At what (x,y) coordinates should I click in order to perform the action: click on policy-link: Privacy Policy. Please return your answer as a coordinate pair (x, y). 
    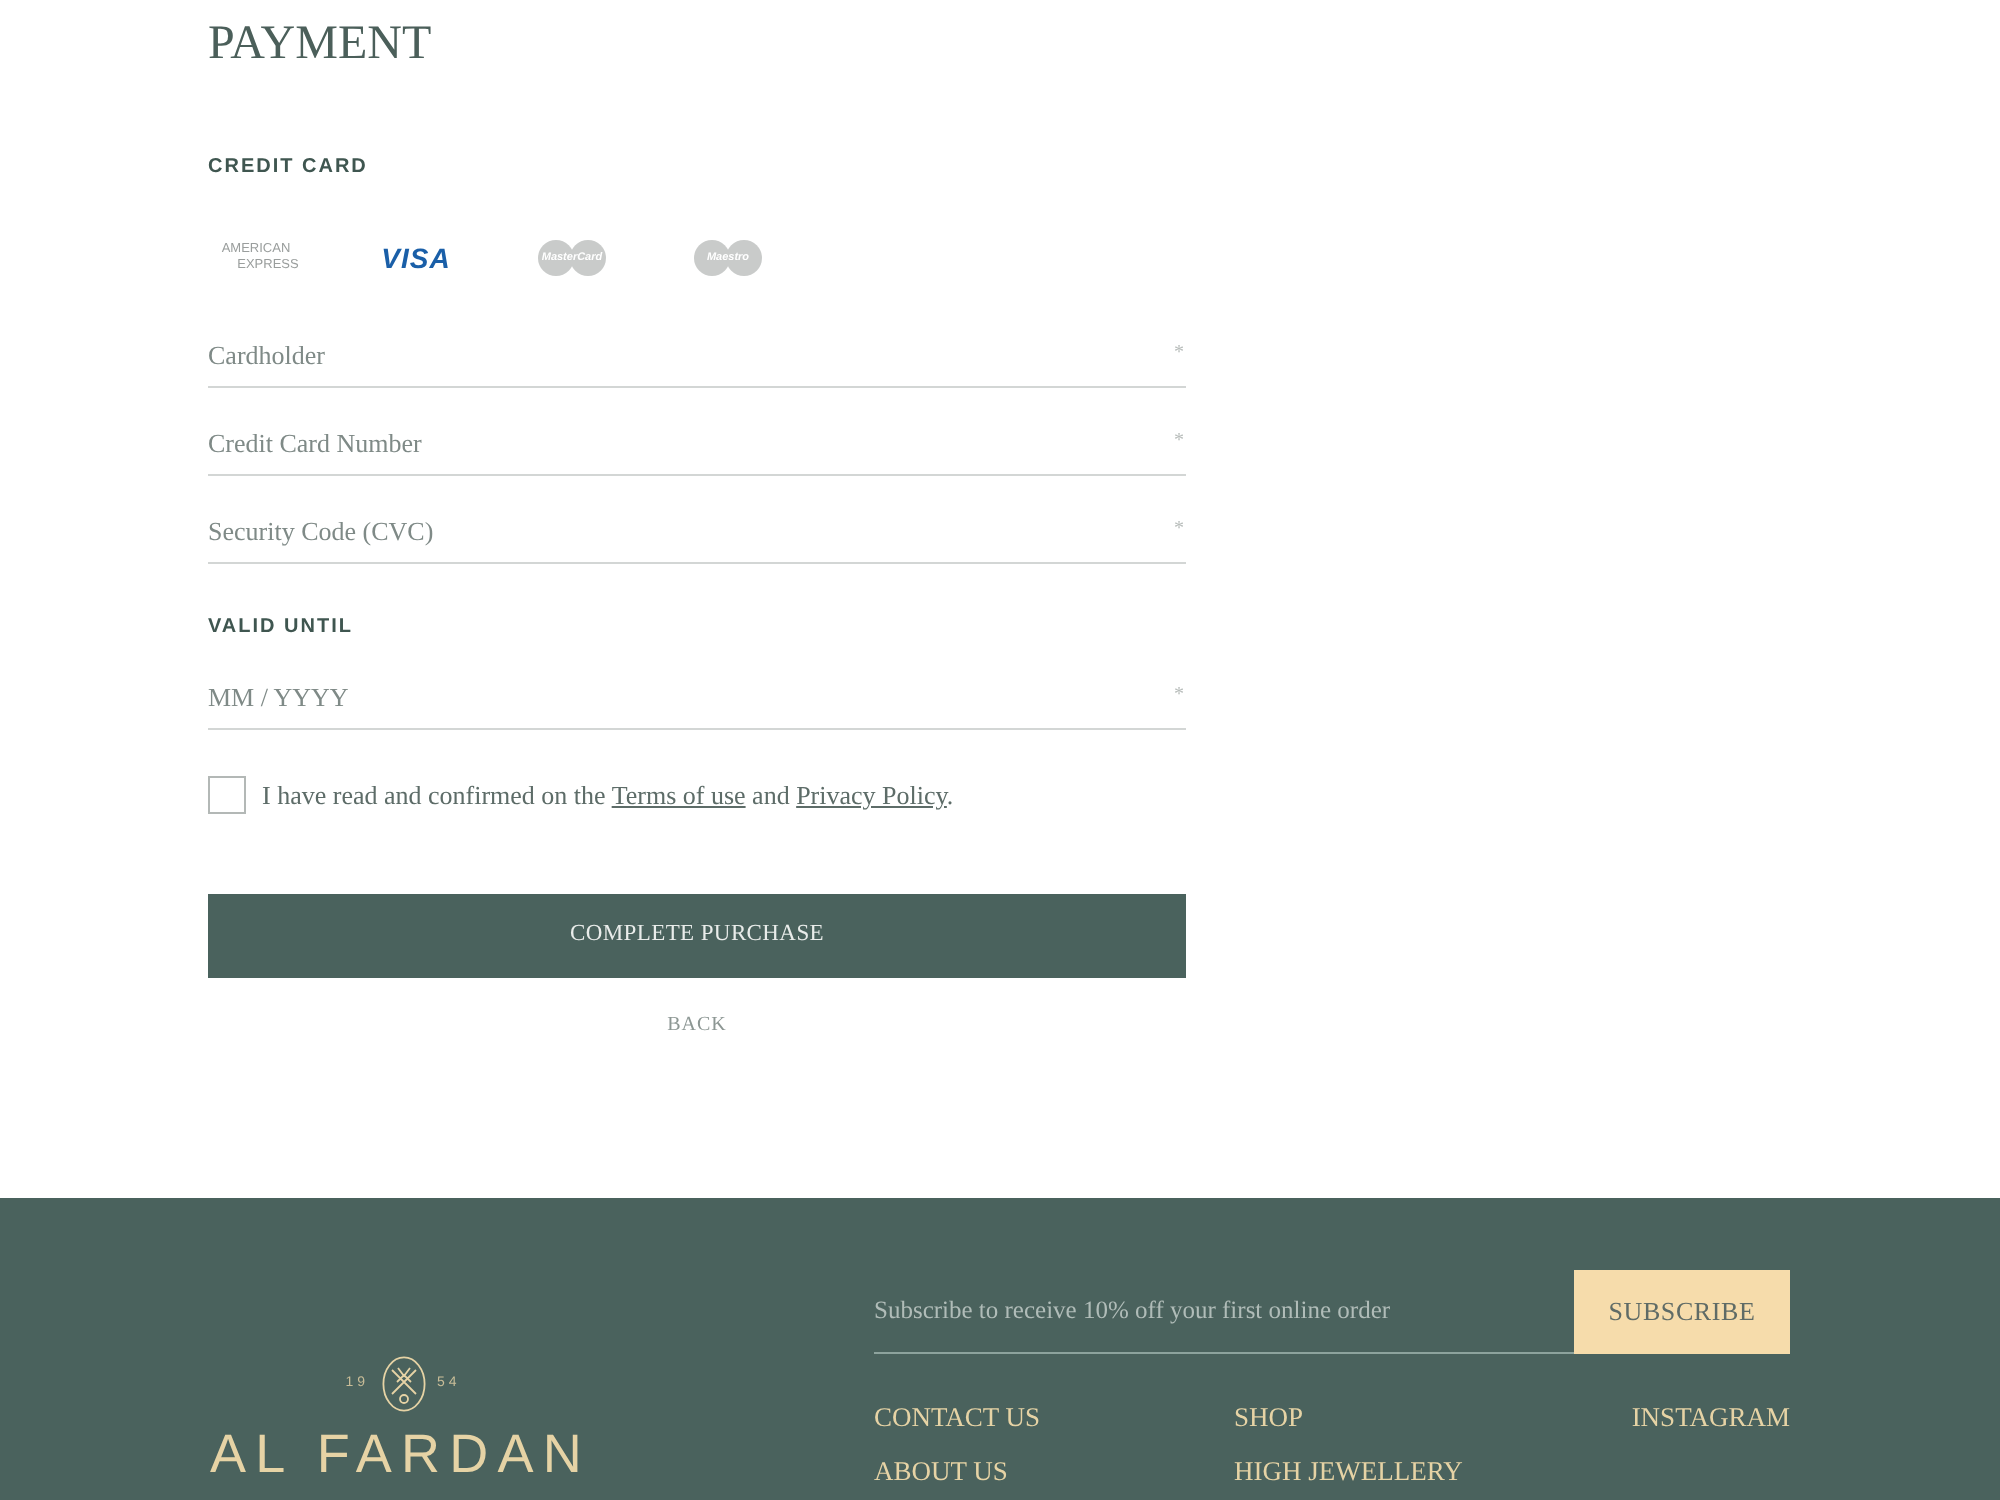
    Looking at the image, I should click on (871, 795).